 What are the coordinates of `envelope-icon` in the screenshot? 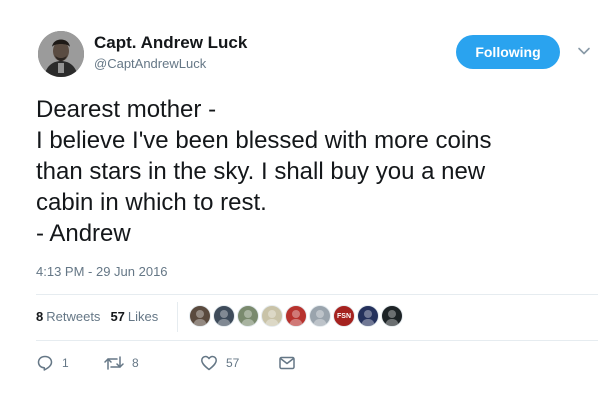 It's located at (287, 363).